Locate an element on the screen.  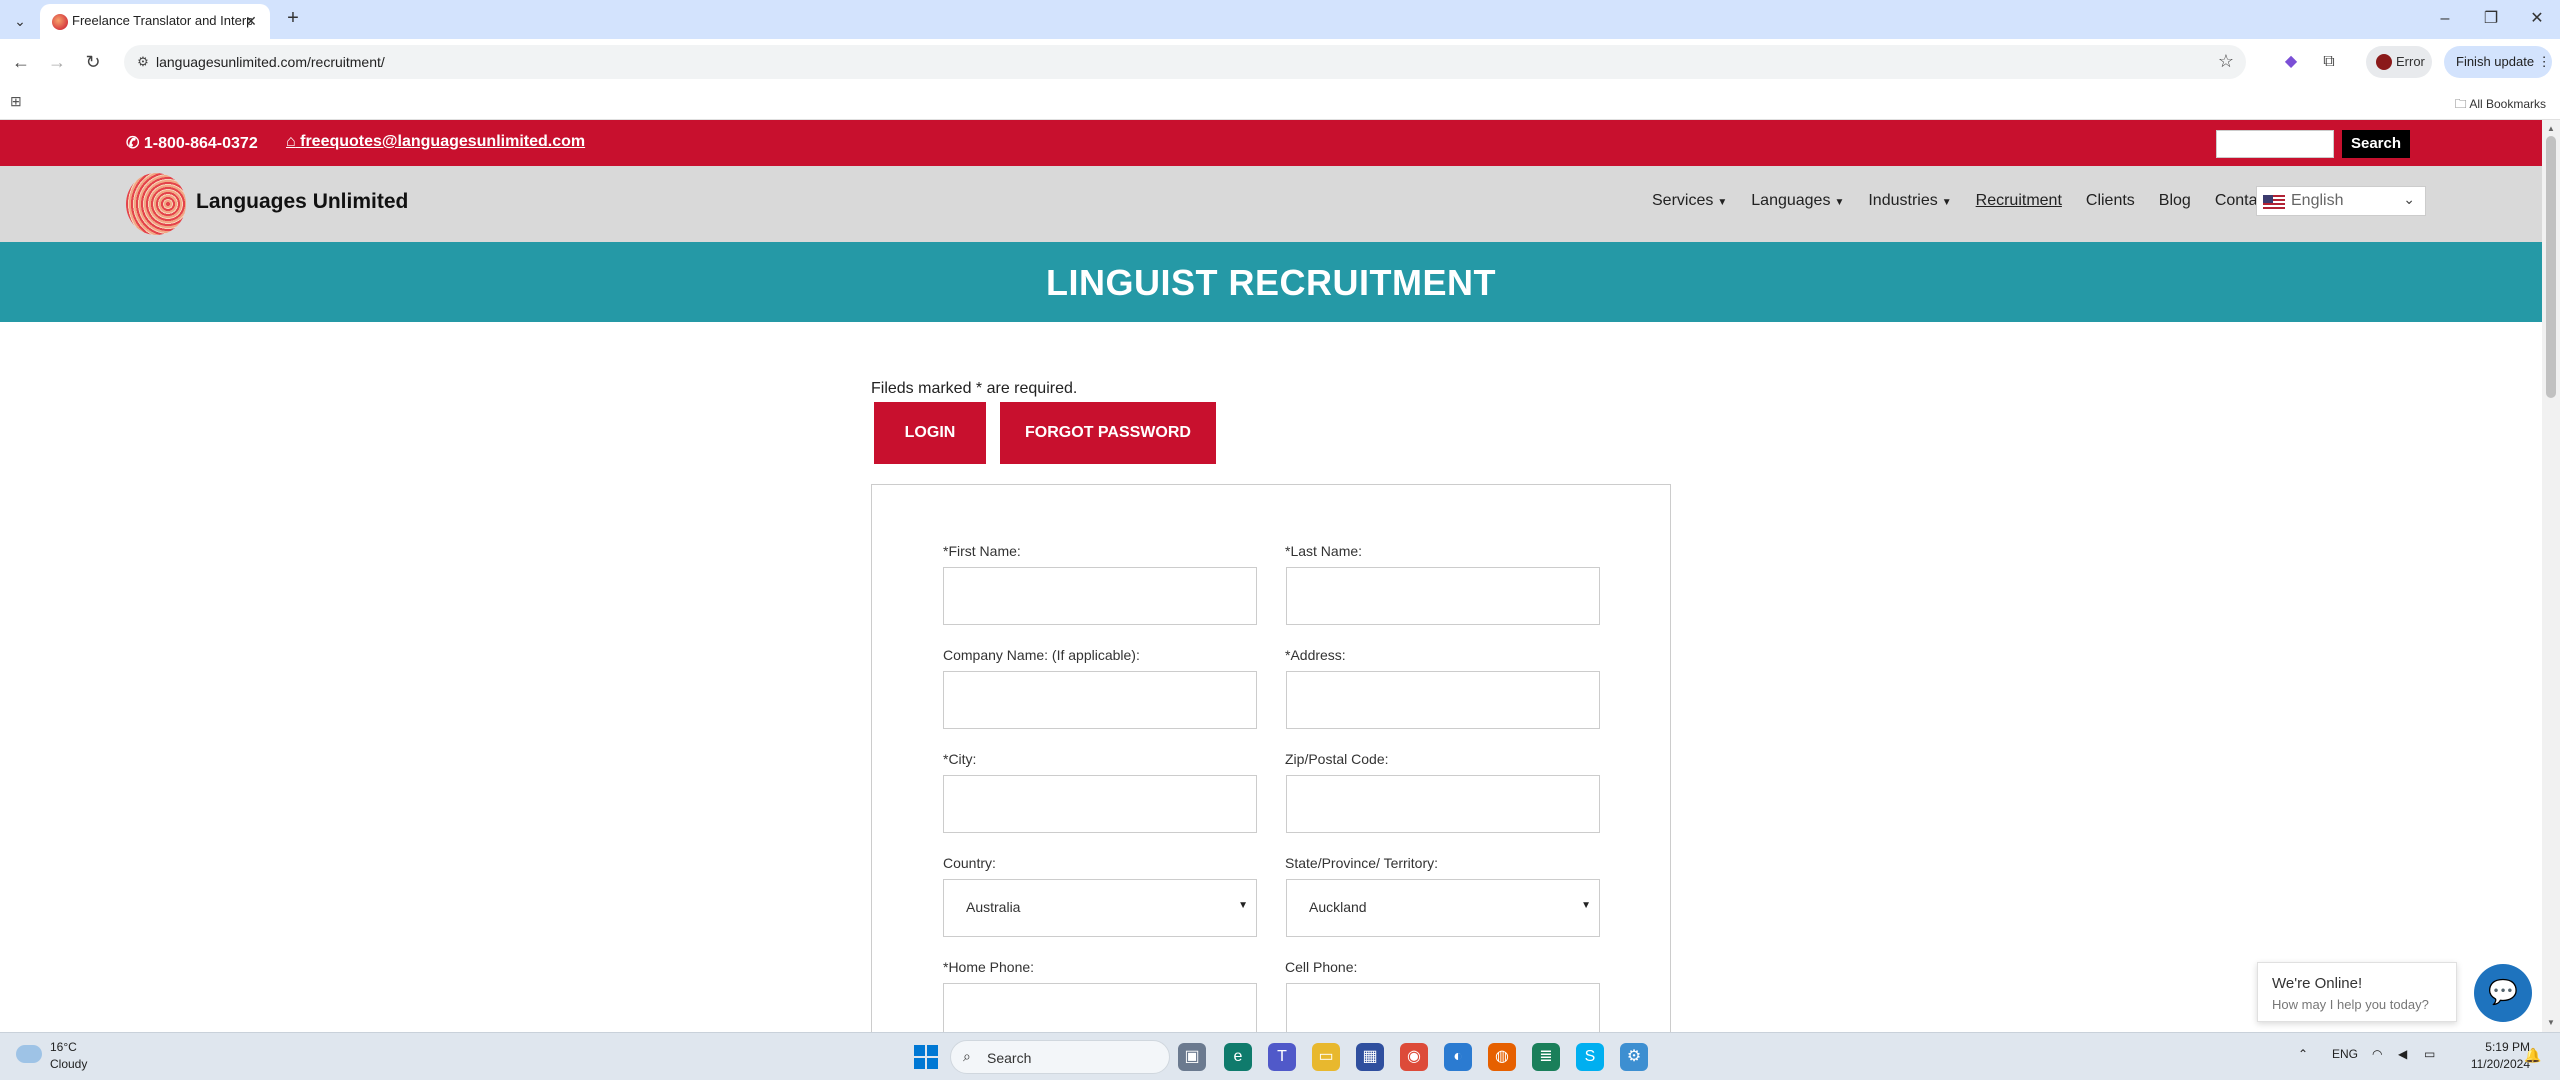
profile-avatar-icon is located at coordinates (2384, 62).